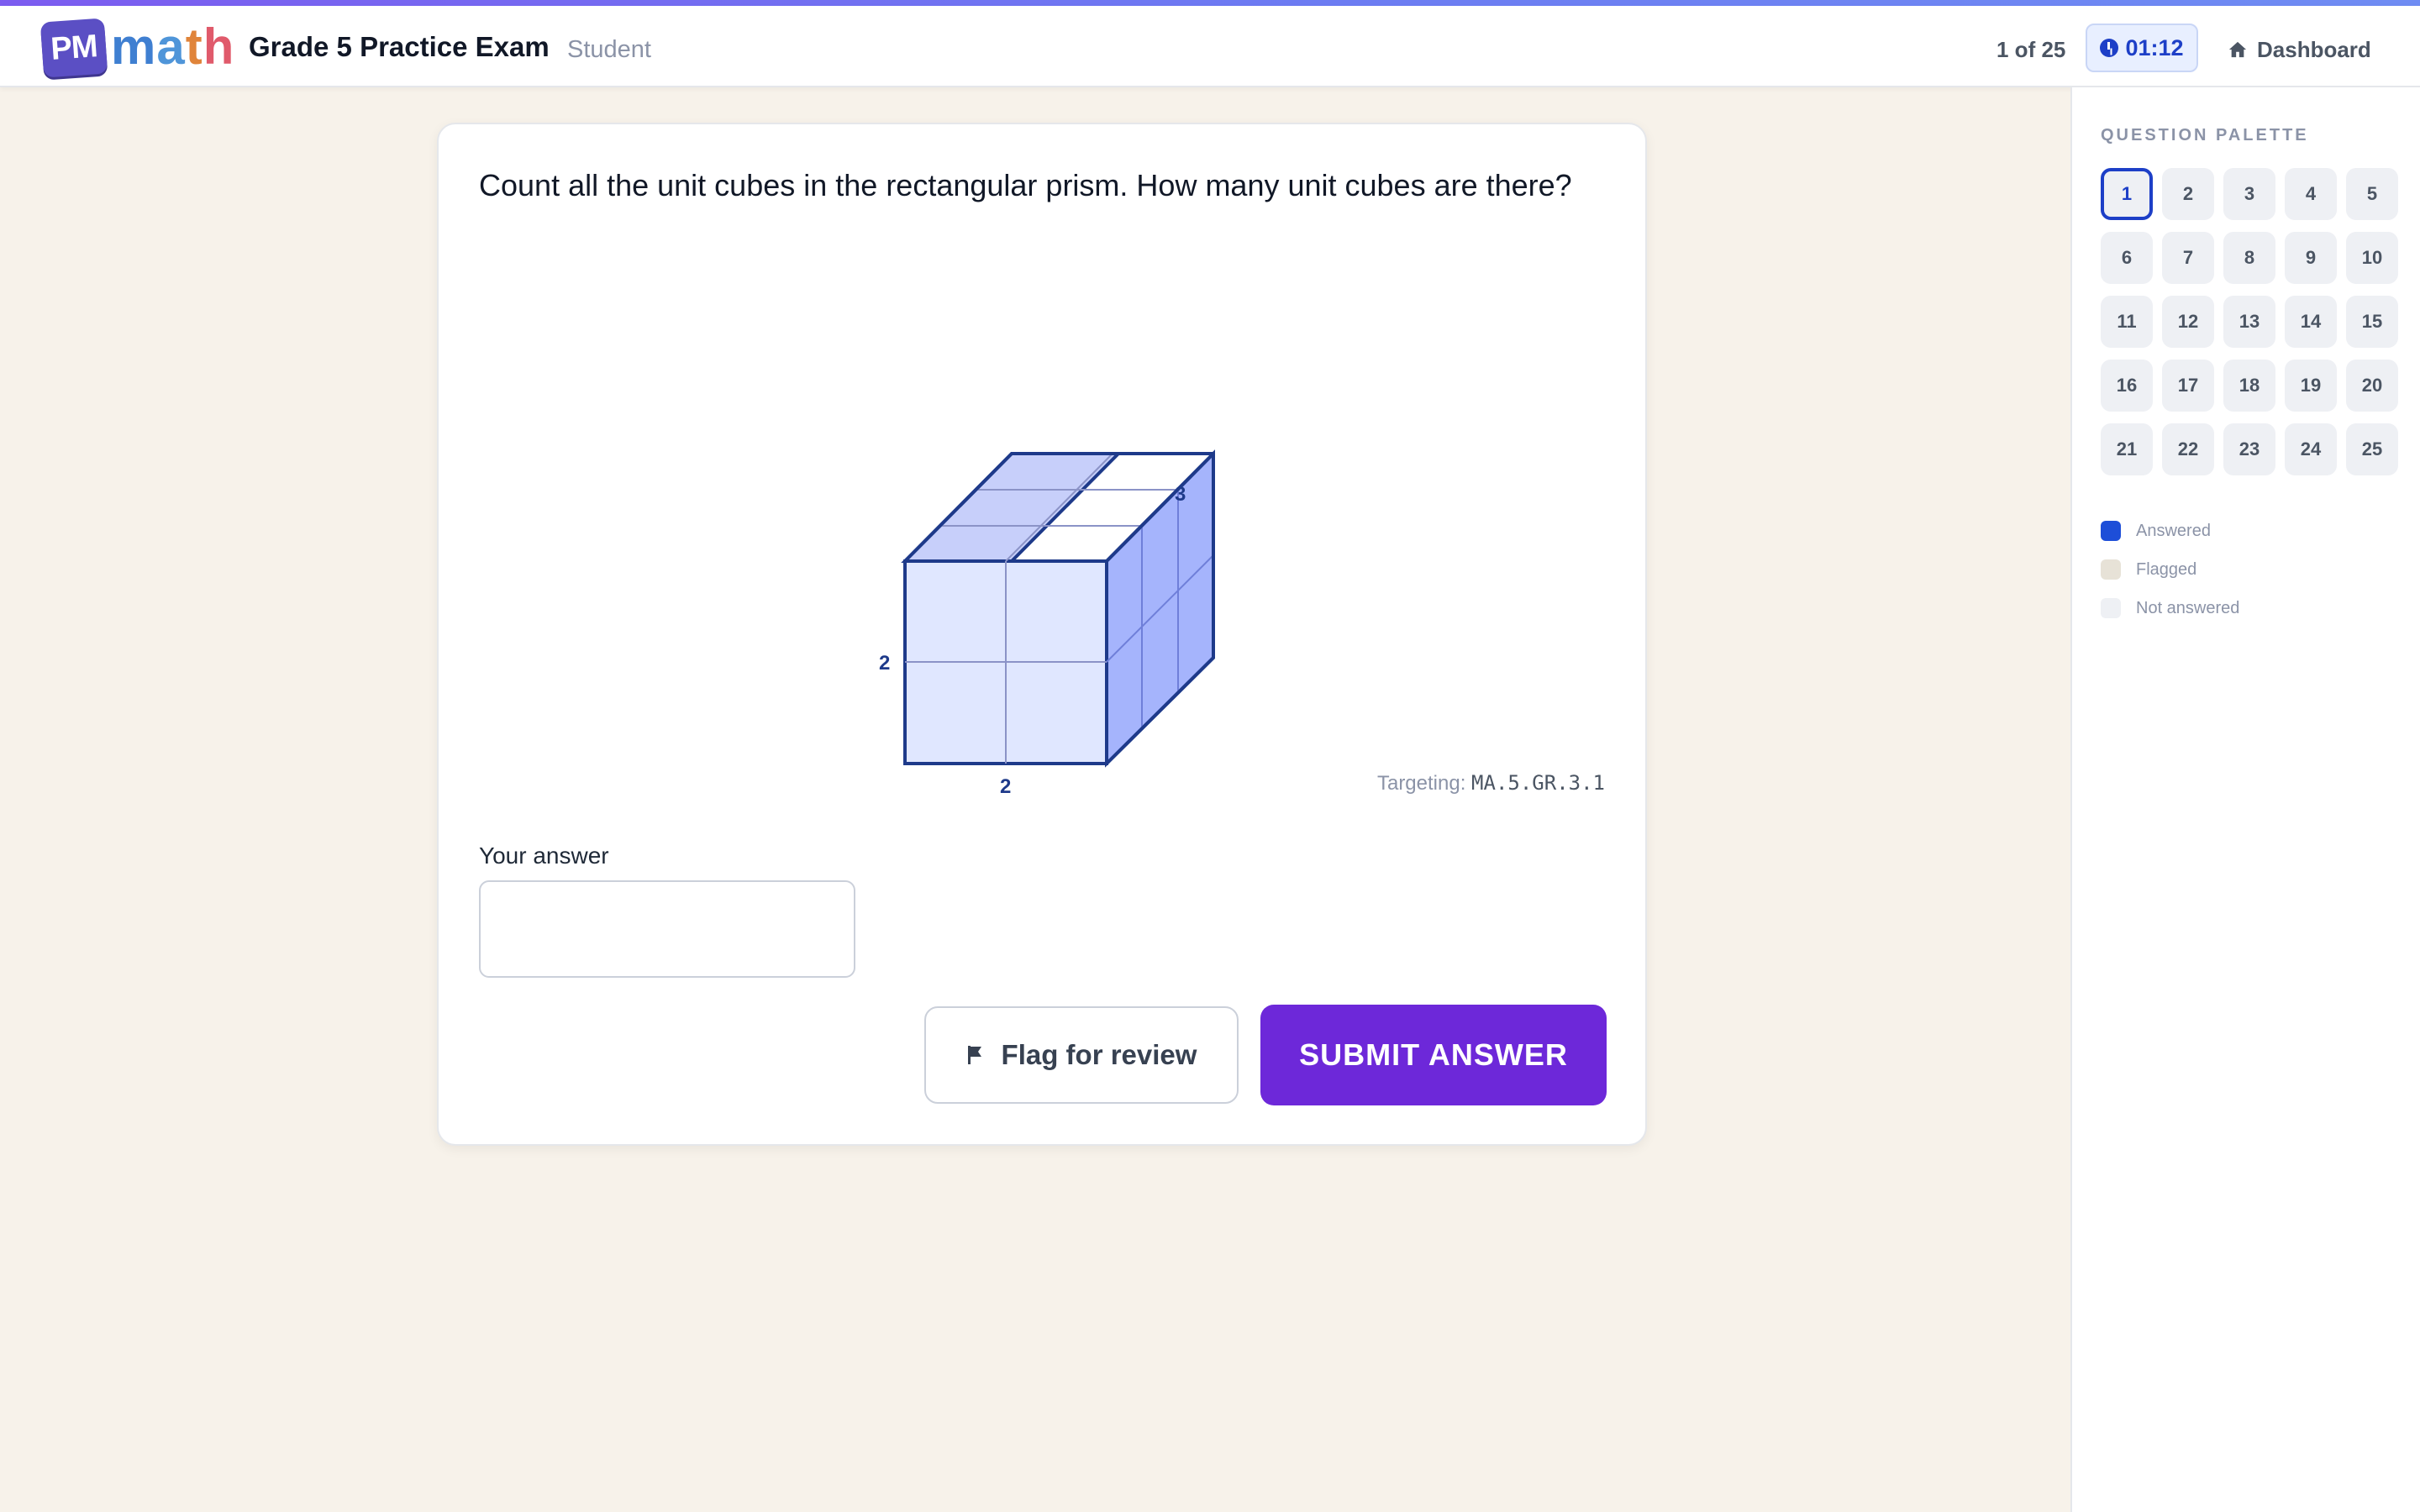  Describe the element at coordinates (1012, 507) in the screenshot. I see `prism-top-face` at that location.